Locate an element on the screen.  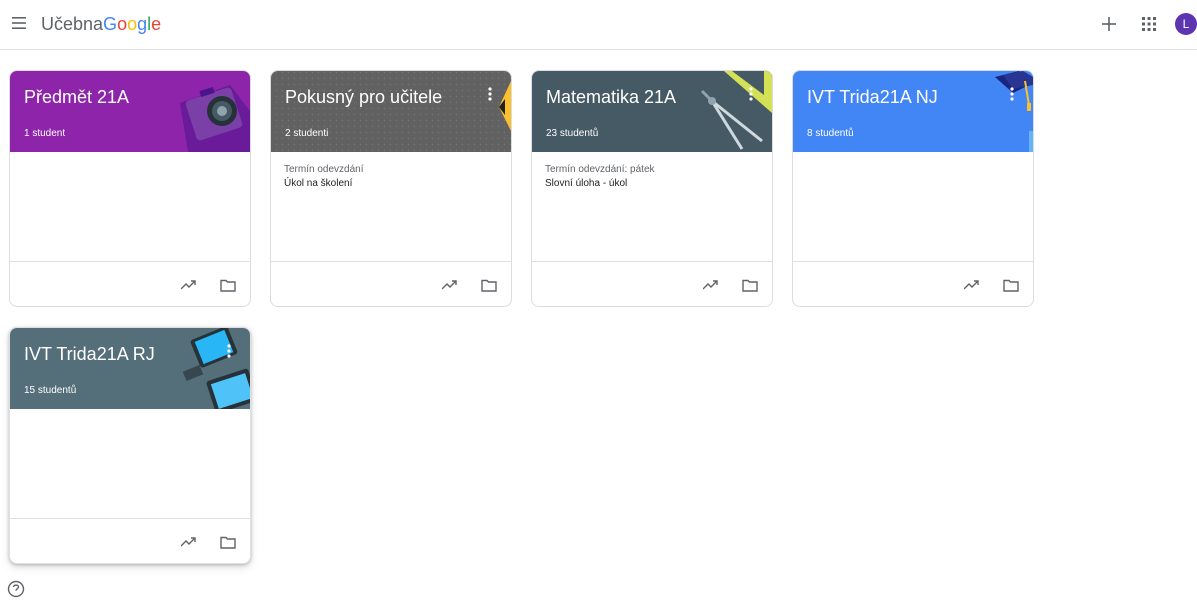
student-count: 15 studentů is located at coordinates (50, 390).